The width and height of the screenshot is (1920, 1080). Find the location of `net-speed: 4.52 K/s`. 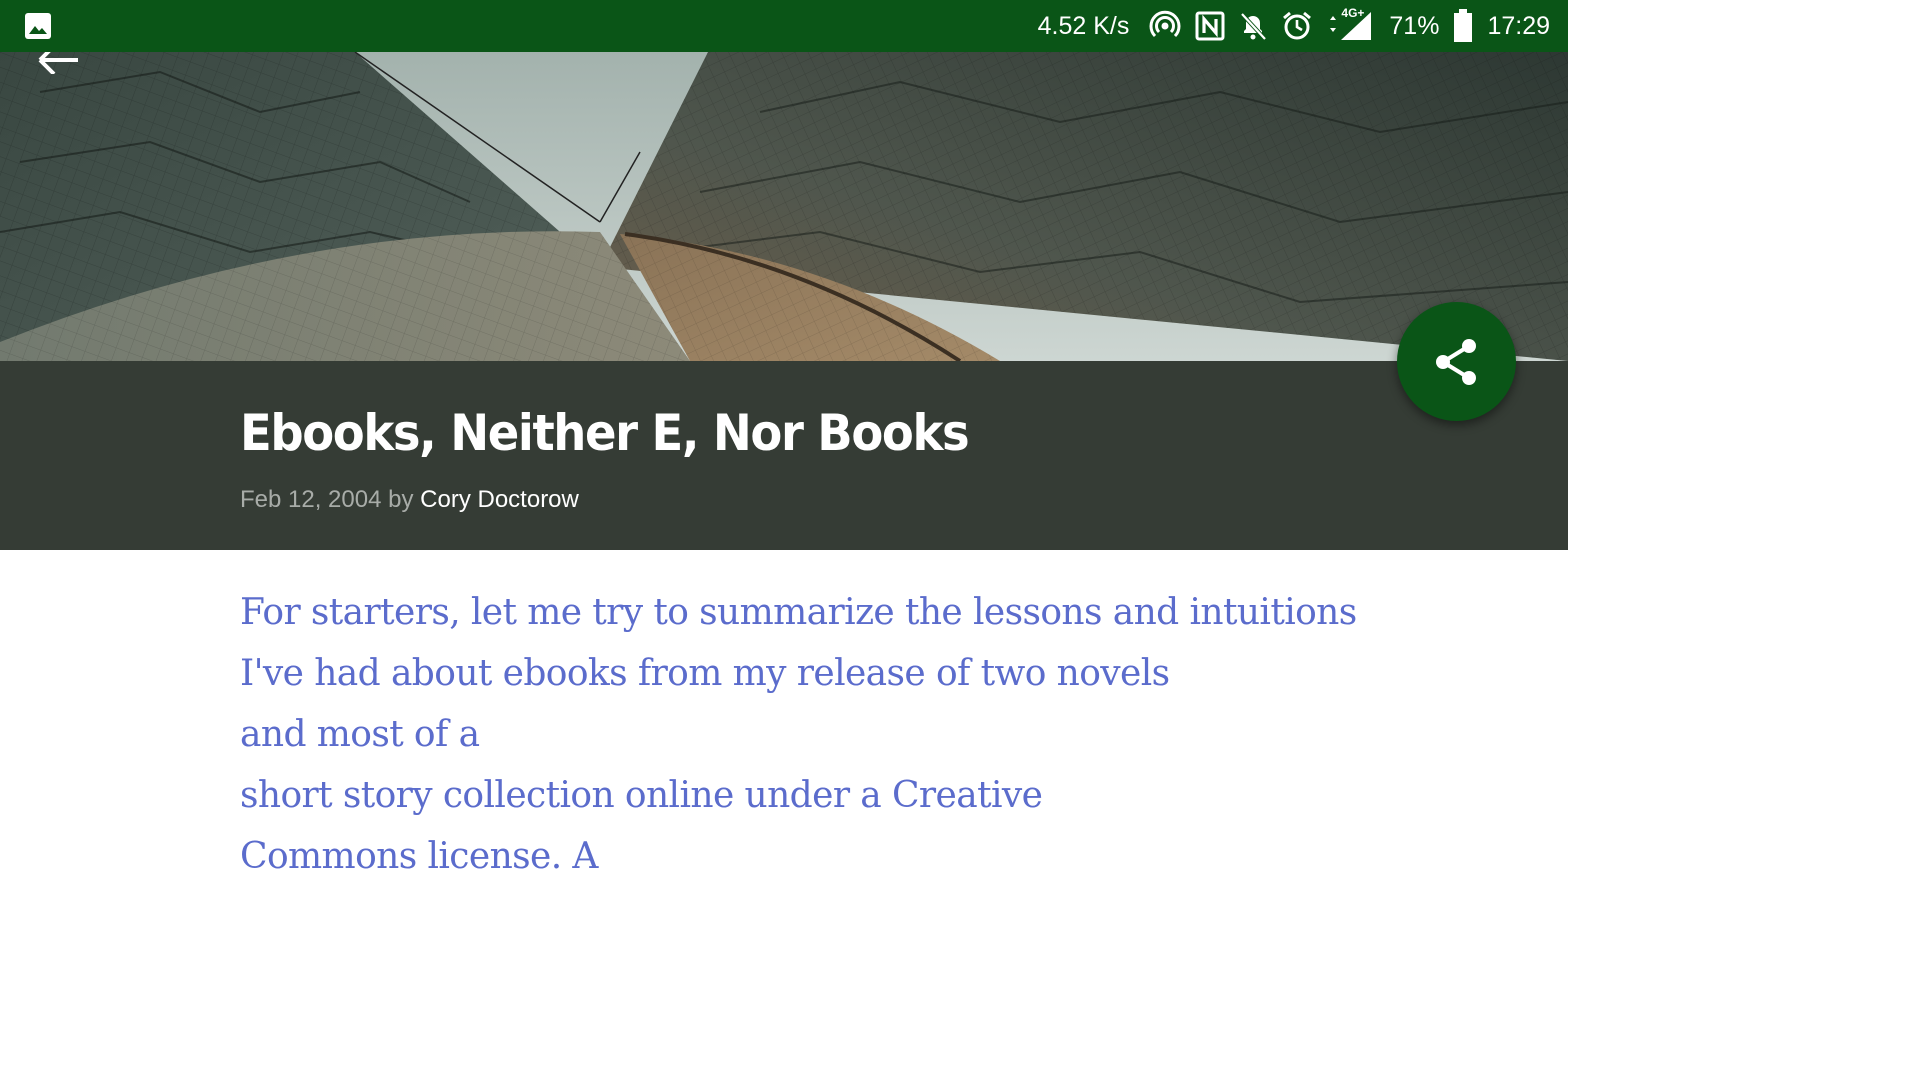

net-speed: 4.52 K/s is located at coordinates (1083, 25).